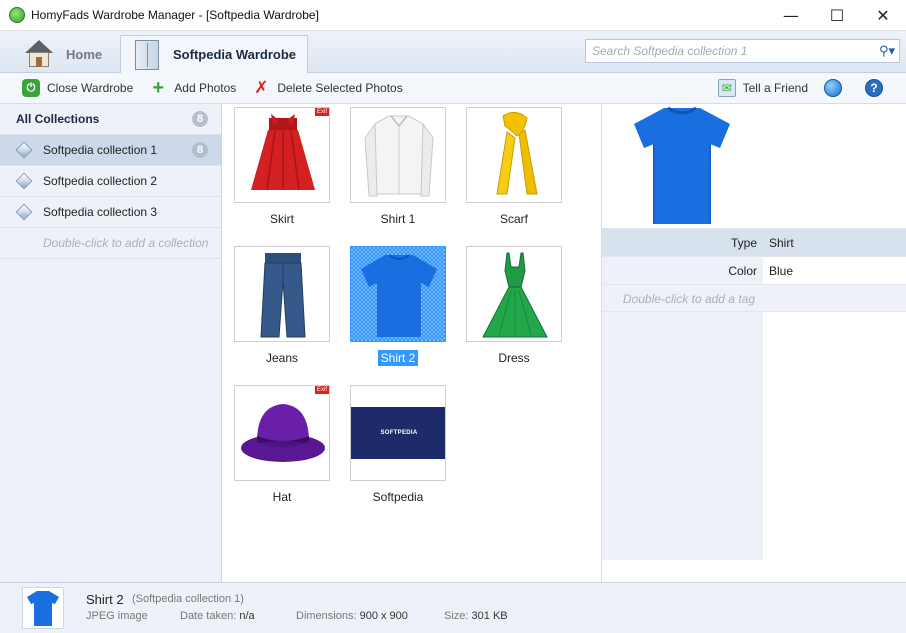 The height and width of the screenshot is (633, 906). What do you see at coordinates (726, 88) in the screenshot?
I see `tell-friend-icon: ✉` at bounding box center [726, 88].